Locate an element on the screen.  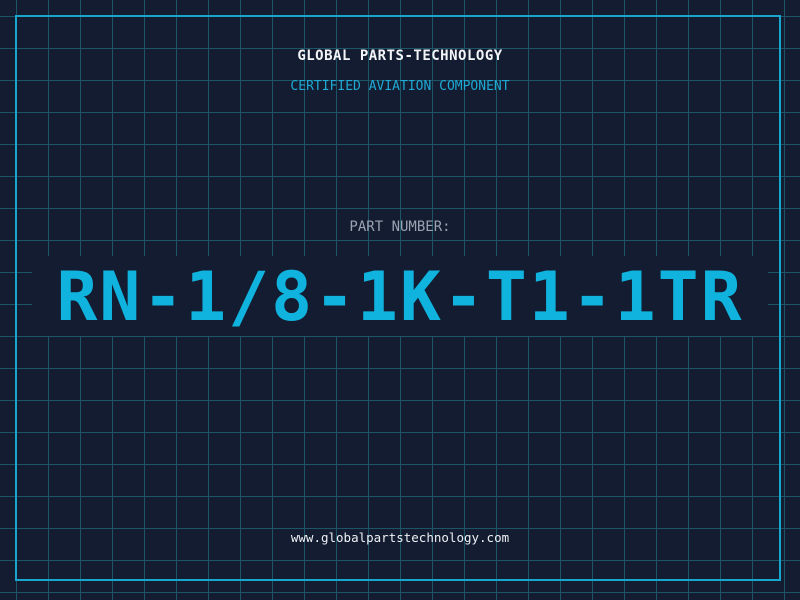
part-number-label: PART NUMBER: is located at coordinates (400, 227).